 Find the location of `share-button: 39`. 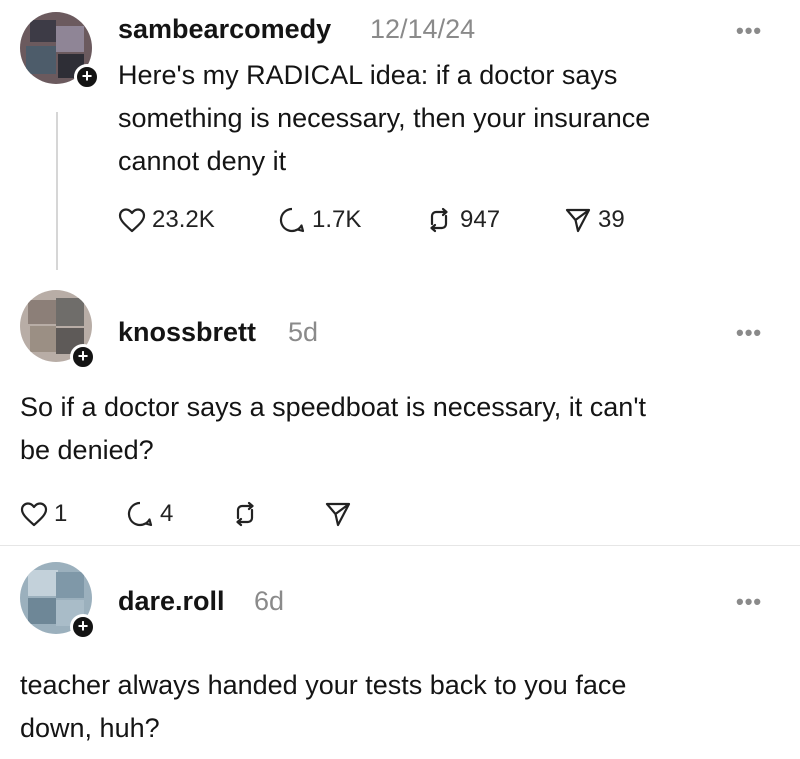

share-button: 39 is located at coordinates (594, 220).